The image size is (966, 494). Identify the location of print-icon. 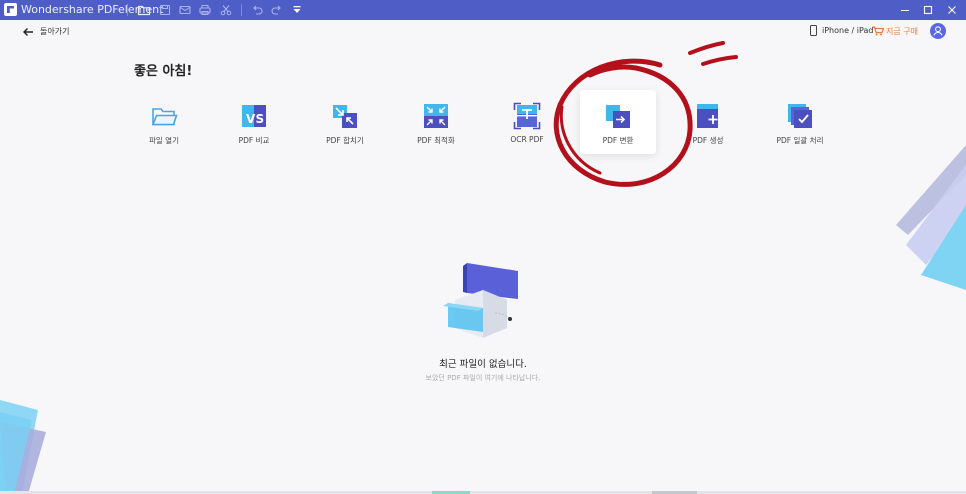
(205, 10).